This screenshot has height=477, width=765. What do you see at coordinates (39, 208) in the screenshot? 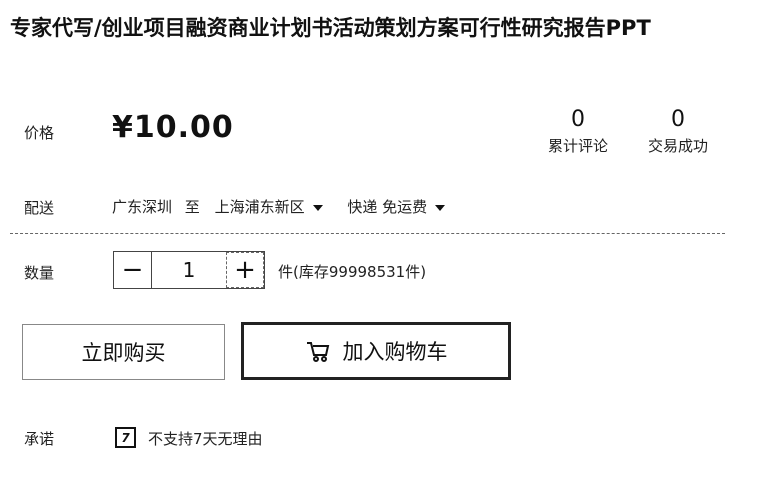
I see `shipping-label: 配送` at bounding box center [39, 208].